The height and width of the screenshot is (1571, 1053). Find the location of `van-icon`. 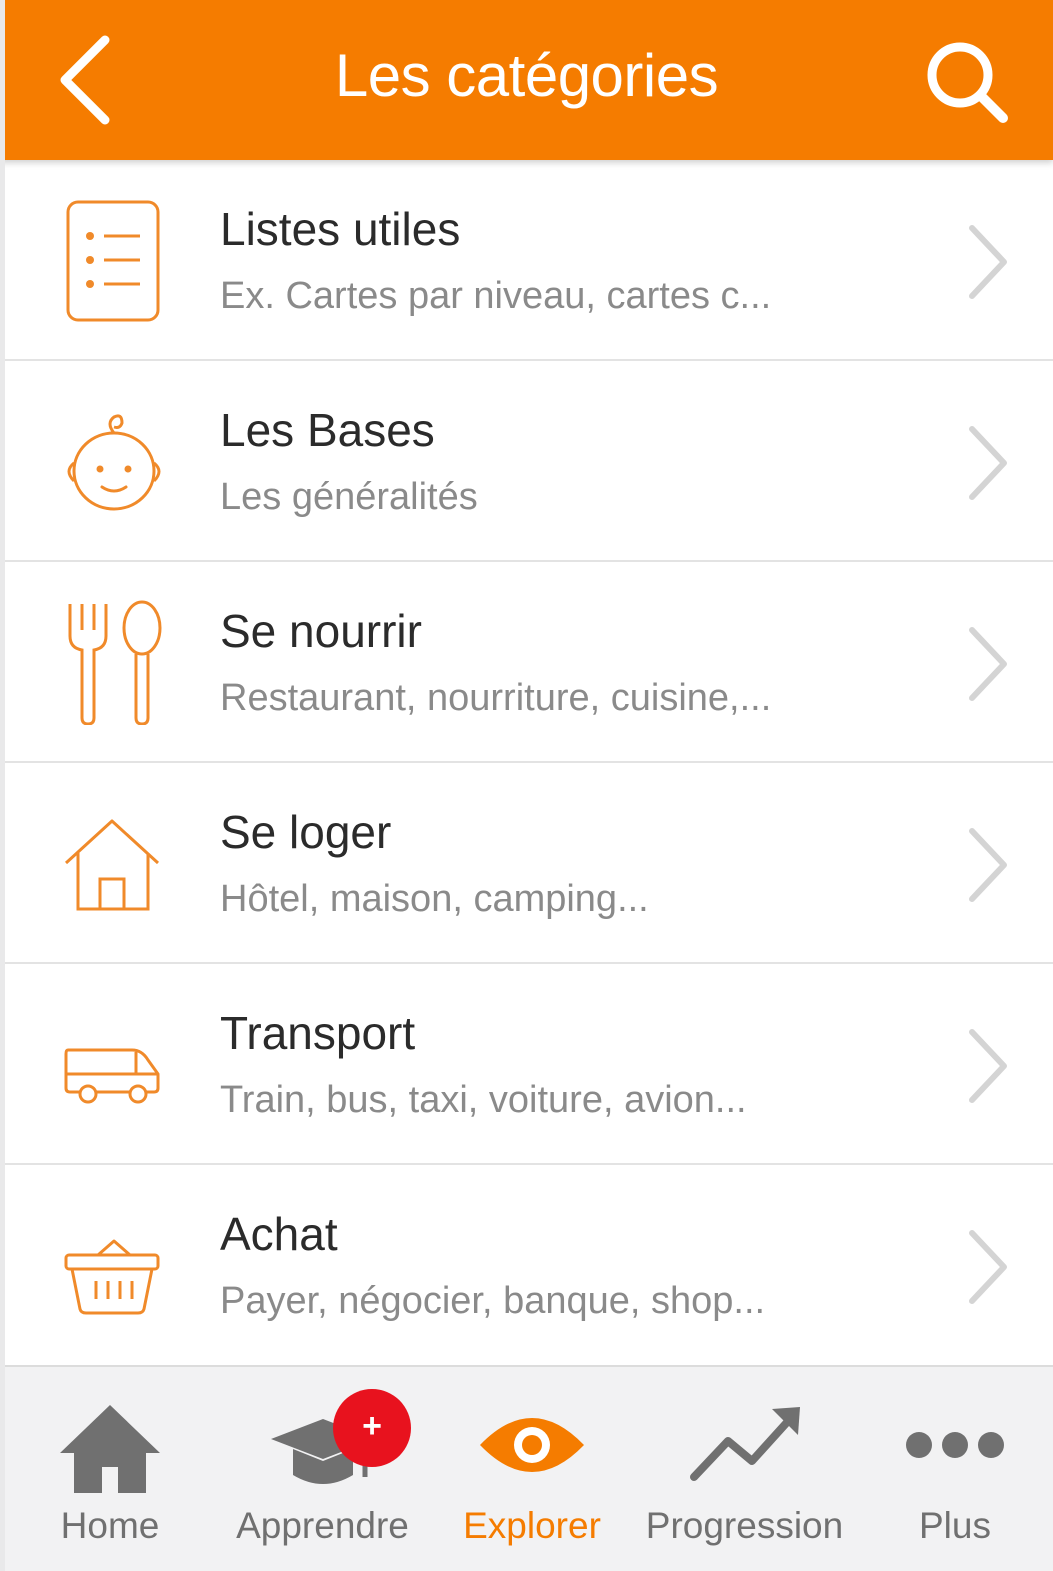

van-icon is located at coordinates (112, 1076).